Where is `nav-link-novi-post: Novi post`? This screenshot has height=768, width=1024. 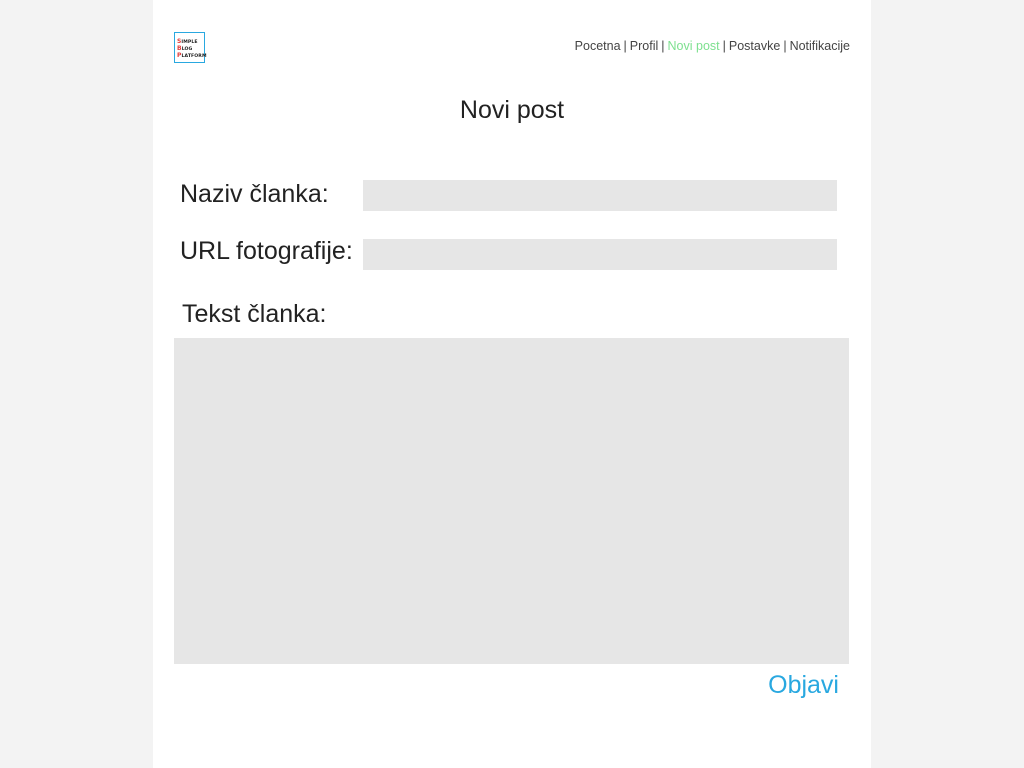
nav-link-novi-post: Novi post is located at coordinates (694, 46).